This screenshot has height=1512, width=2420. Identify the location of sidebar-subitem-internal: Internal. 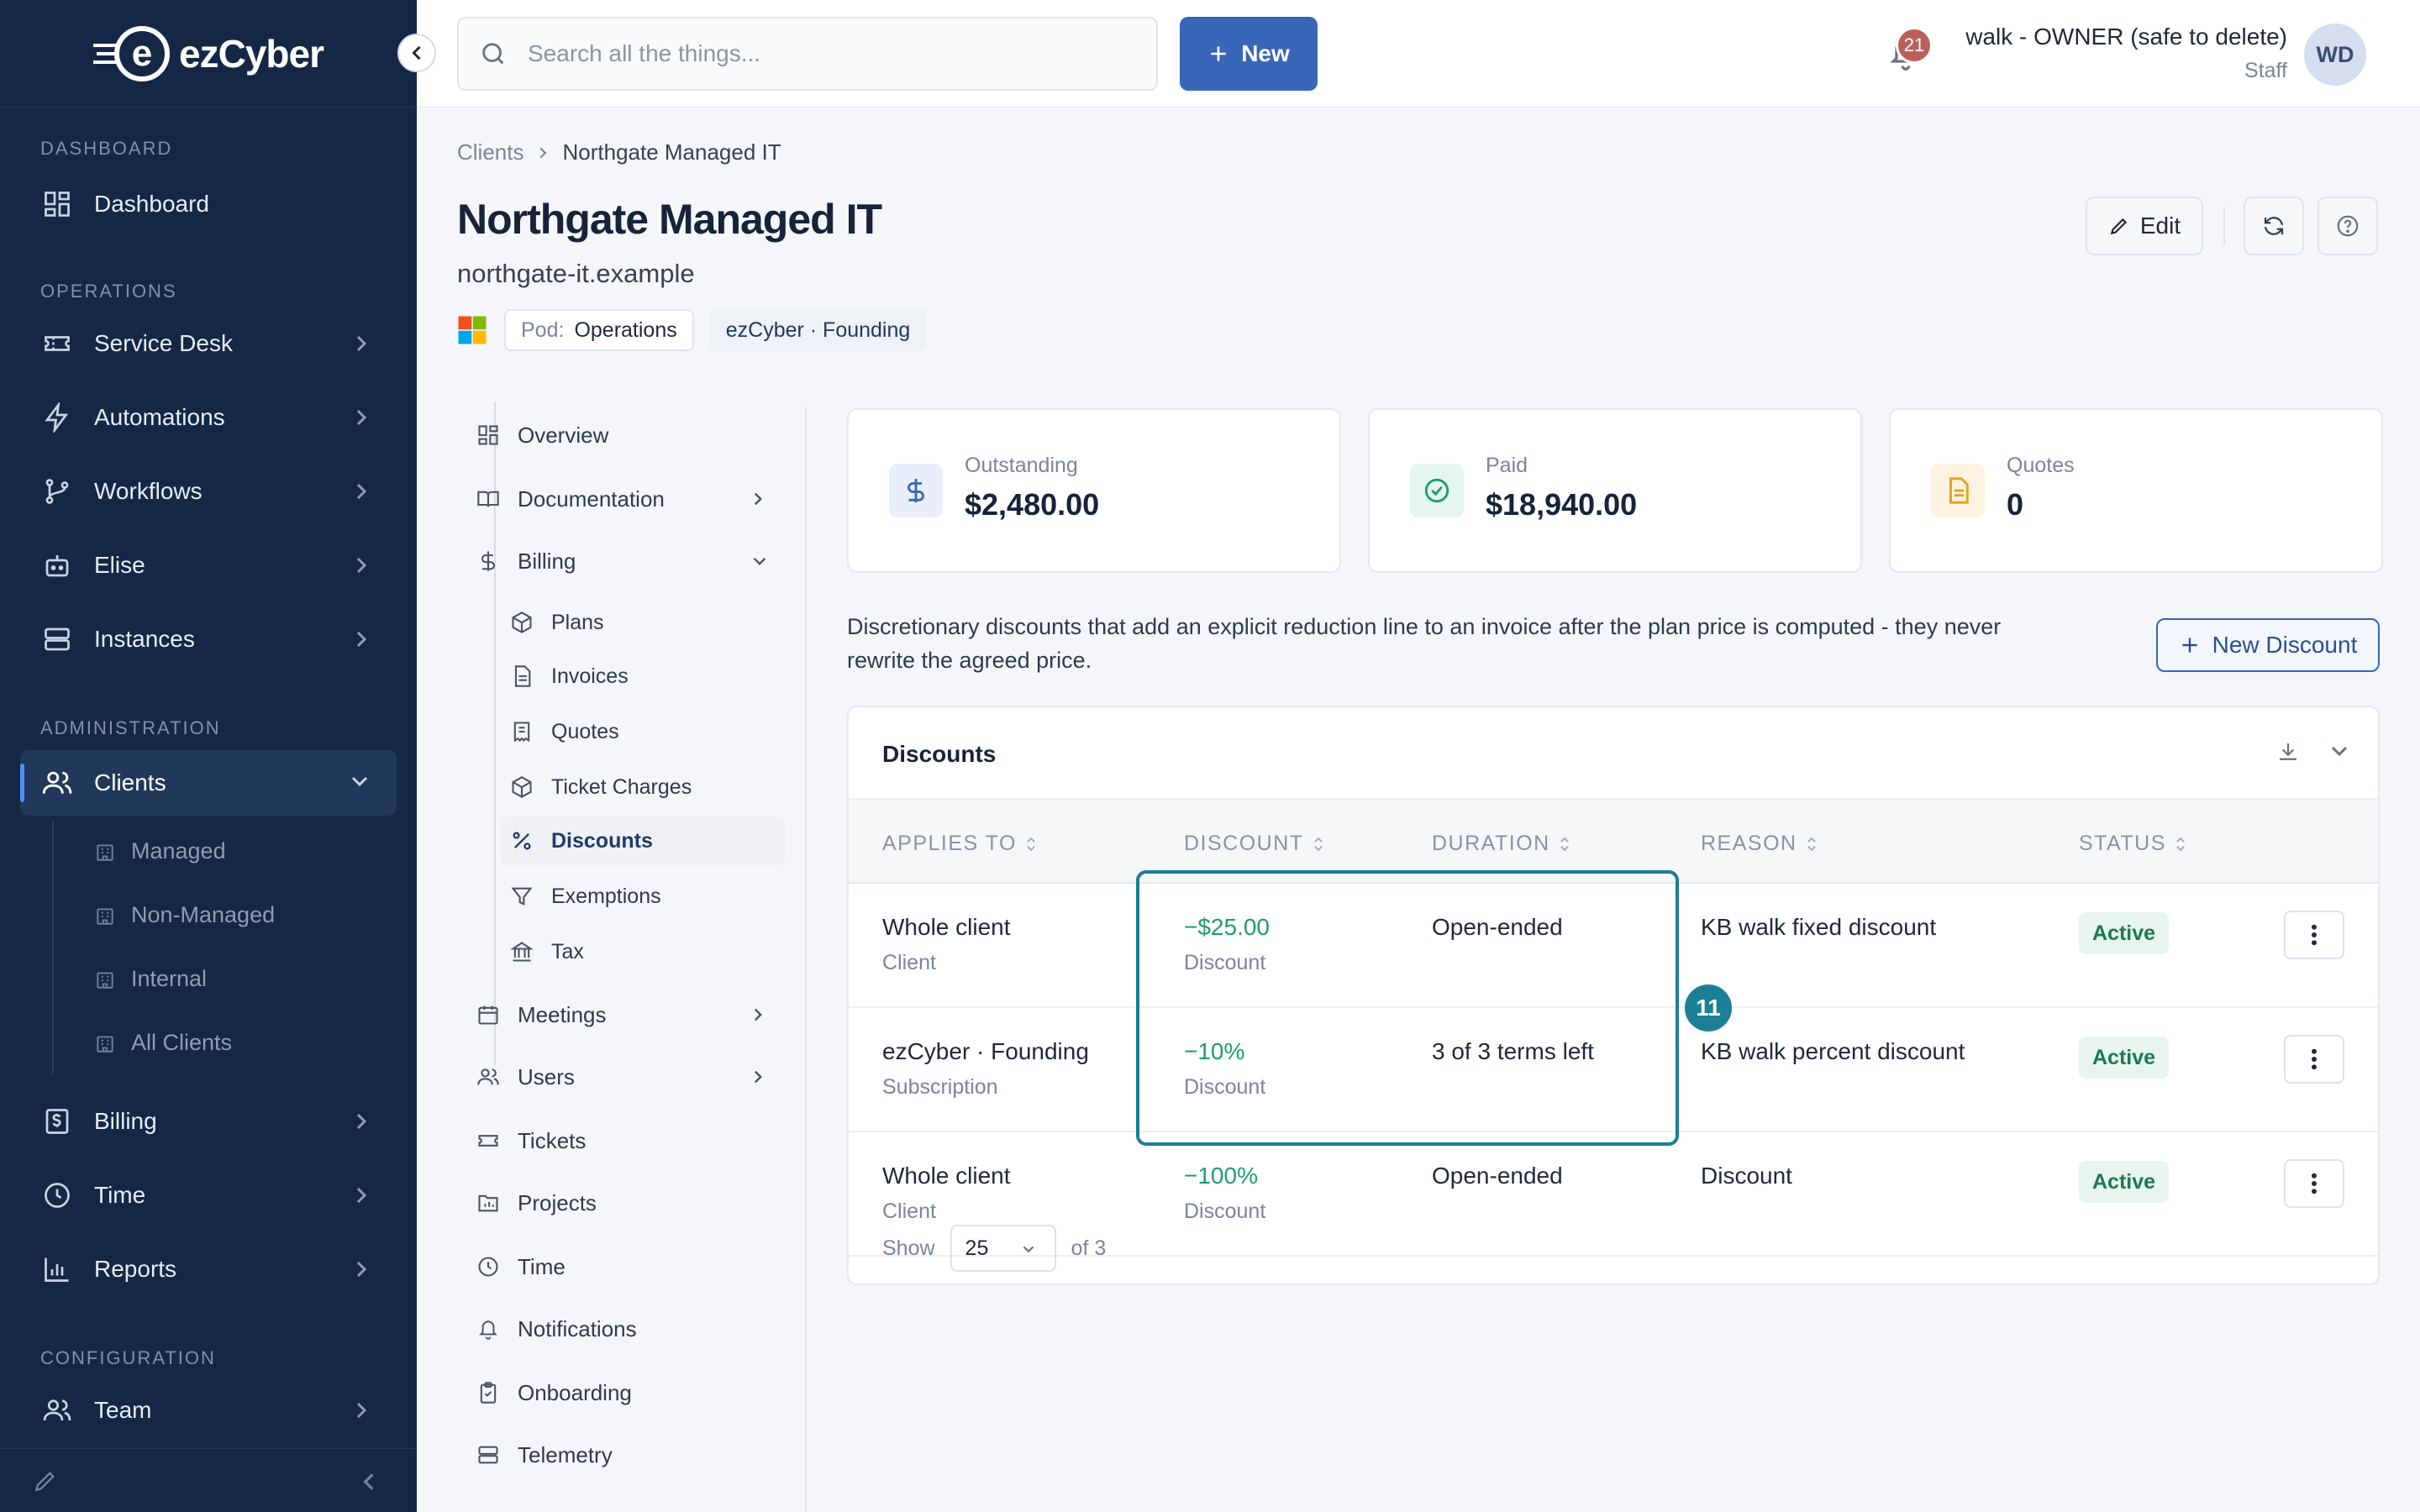
(150, 979).